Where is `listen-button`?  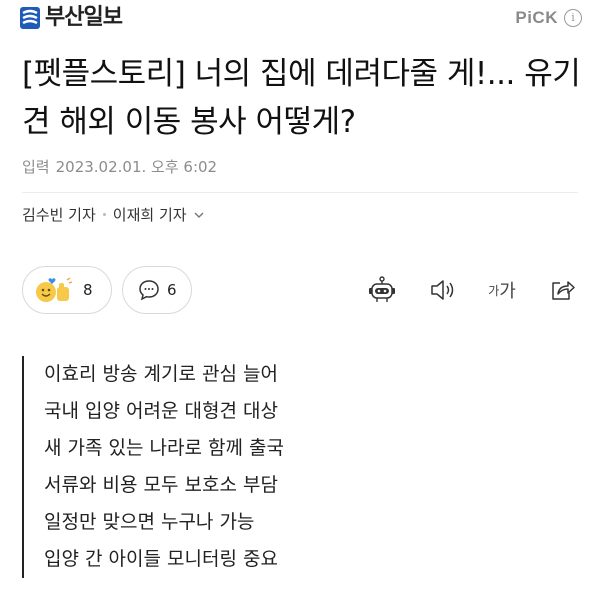 listen-button is located at coordinates (442, 290).